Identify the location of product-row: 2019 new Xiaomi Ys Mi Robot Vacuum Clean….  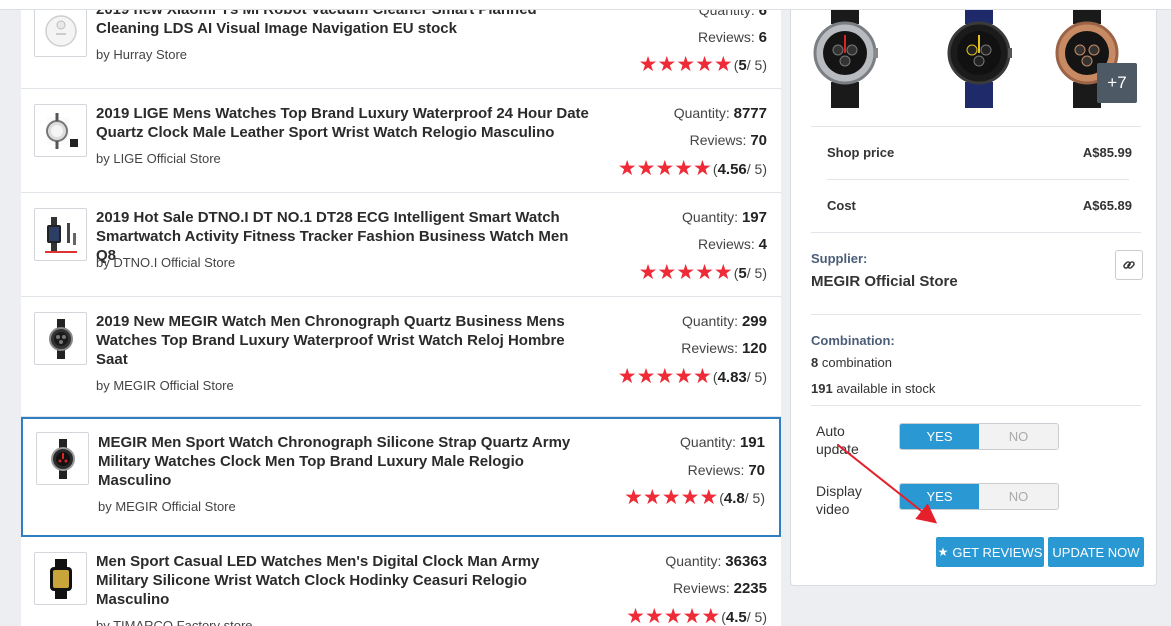
(401, 44).